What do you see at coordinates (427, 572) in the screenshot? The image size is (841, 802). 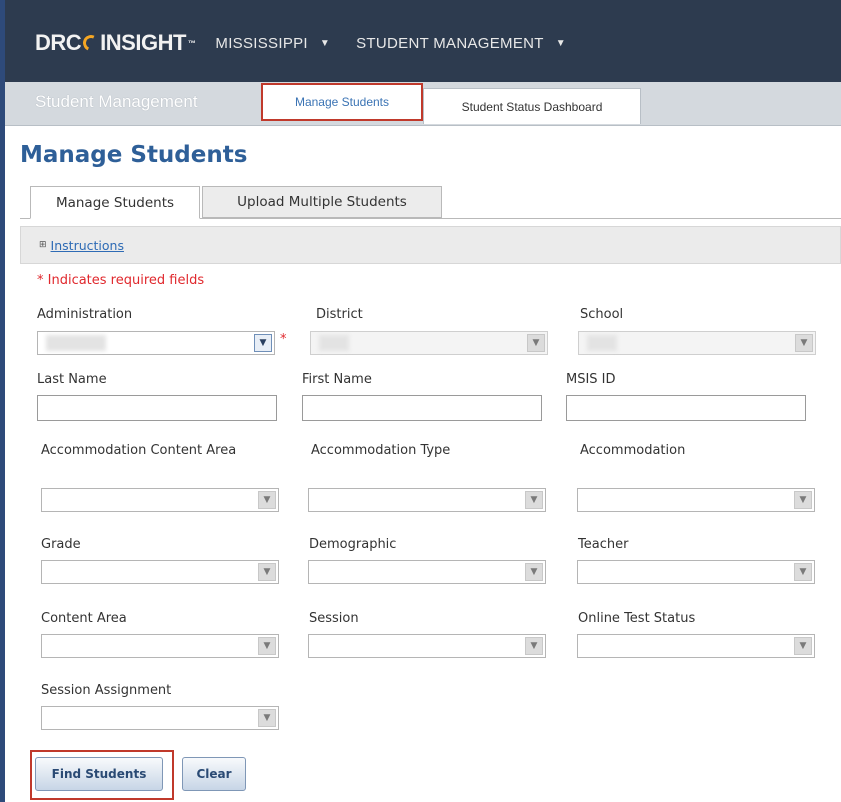 I see `demographic-select: ▼` at bounding box center [427, 572].